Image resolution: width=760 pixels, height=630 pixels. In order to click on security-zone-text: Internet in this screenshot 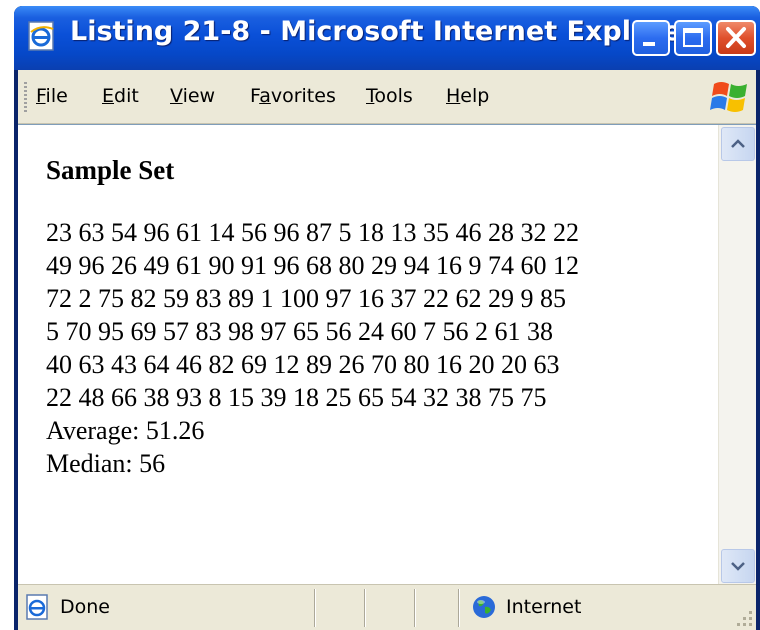, I will do `click(544, 607)`.